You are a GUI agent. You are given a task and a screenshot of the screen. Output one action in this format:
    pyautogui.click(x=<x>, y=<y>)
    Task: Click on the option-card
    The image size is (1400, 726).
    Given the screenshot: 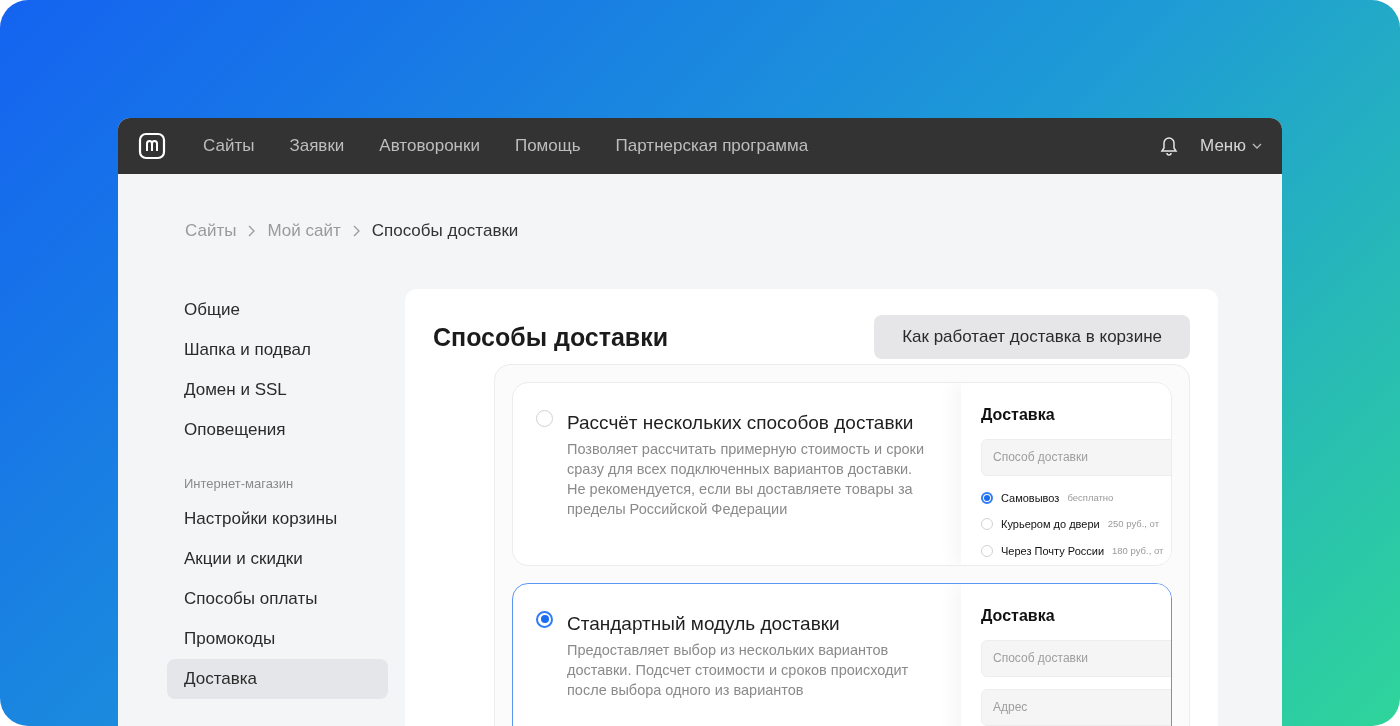 What is the action you would take?
    pyautogui.click(x=842, y=473)
    